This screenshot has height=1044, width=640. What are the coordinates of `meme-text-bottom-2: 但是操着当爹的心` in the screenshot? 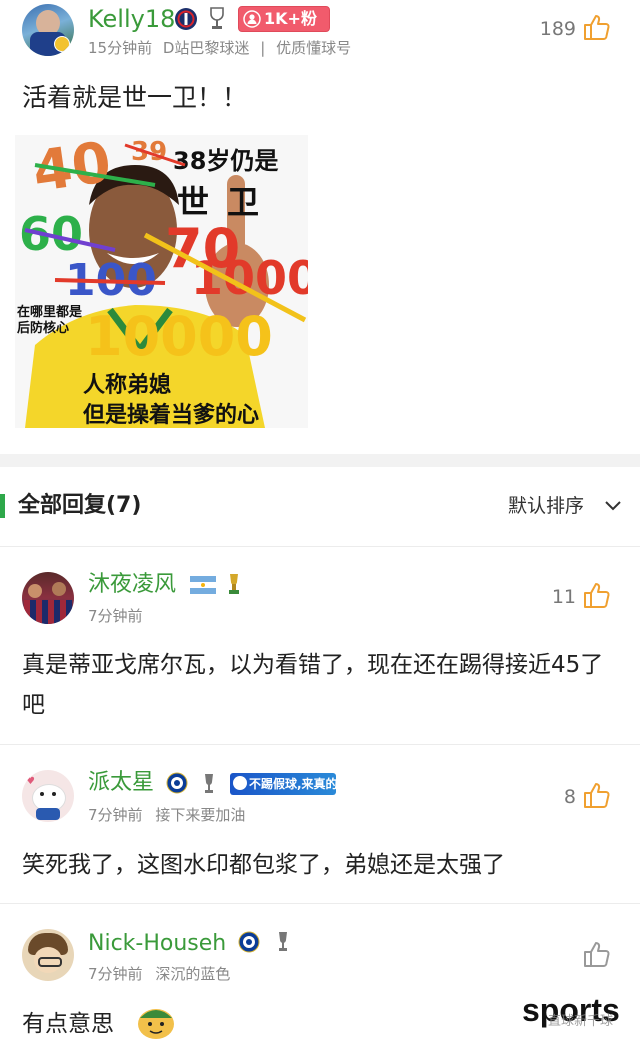 It's located at (171, 415).